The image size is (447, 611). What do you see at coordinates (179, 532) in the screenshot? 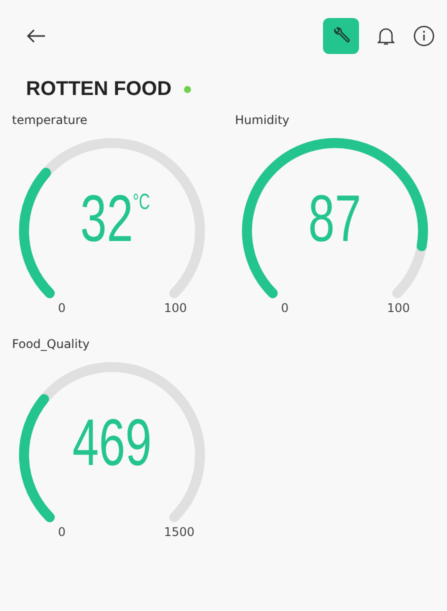
I see `gauge-max: 1500` at bounding box center [179, 532].